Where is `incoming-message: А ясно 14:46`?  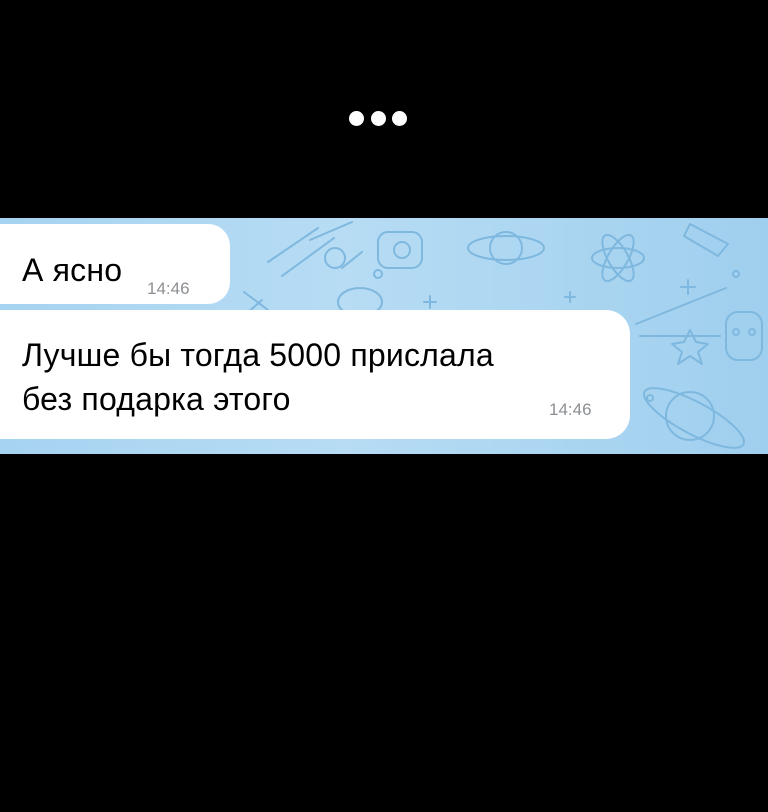
incoming-message: А ясно 14:46 is located at coordinates (115, 264).